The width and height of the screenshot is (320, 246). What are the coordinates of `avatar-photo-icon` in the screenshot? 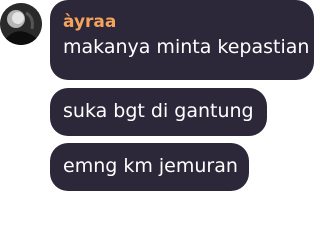 It's located at (21, 24).